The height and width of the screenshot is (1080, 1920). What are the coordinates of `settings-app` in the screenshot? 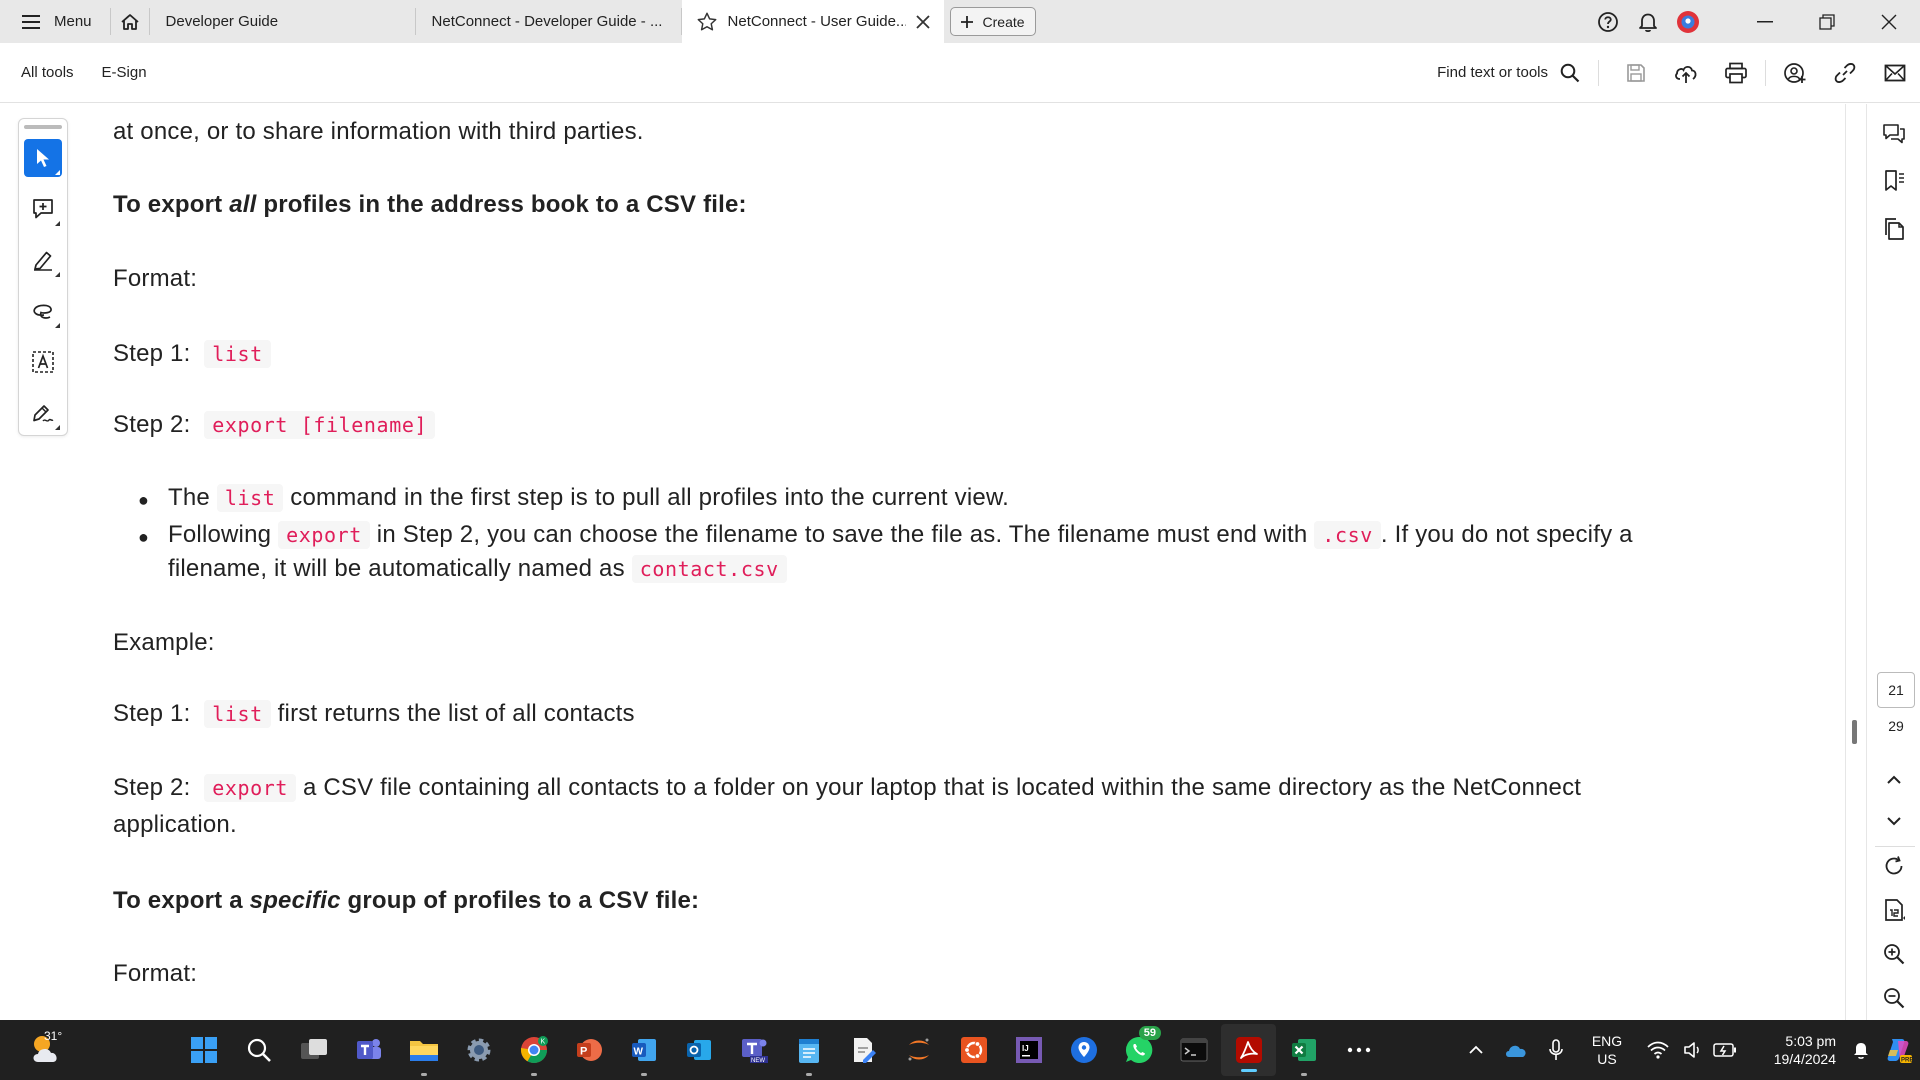 It's located at (478, 1050).